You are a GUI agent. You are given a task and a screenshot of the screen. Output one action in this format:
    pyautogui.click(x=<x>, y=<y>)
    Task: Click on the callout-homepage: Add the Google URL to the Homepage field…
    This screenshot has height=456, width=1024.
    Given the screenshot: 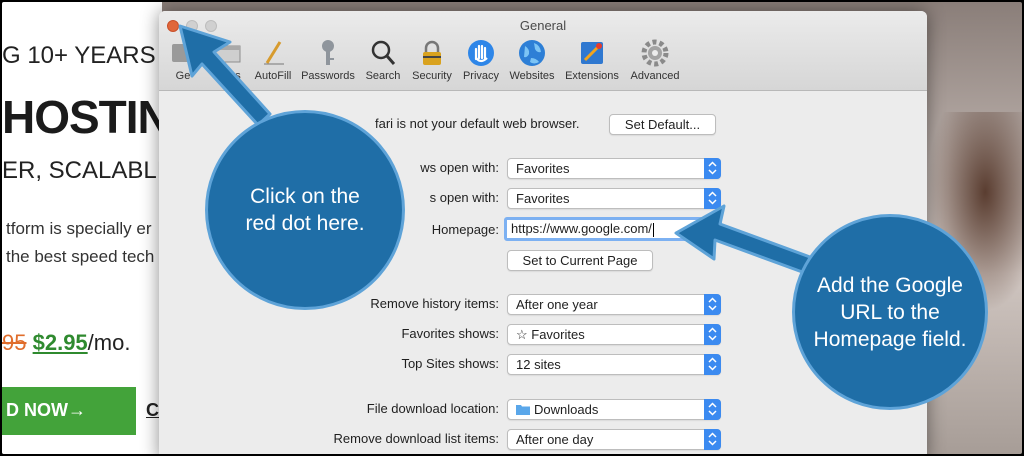 What is the action you would take?
    pyautogui.click(x=890, y=312)
    